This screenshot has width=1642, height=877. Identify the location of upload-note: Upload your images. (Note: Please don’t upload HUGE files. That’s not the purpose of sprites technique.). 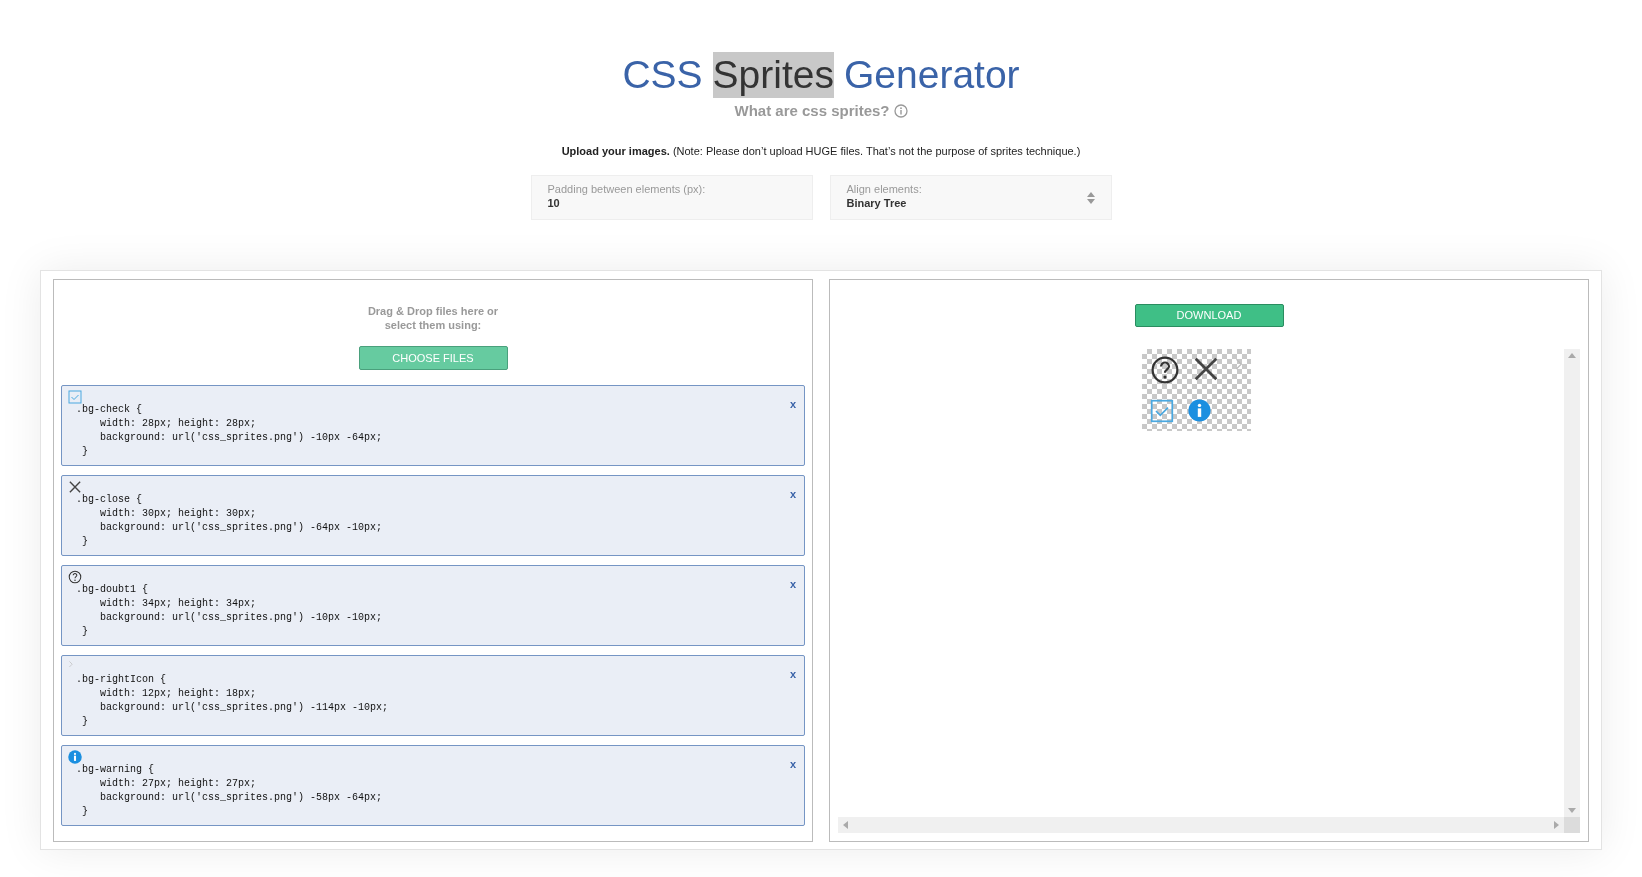
(821, 151).